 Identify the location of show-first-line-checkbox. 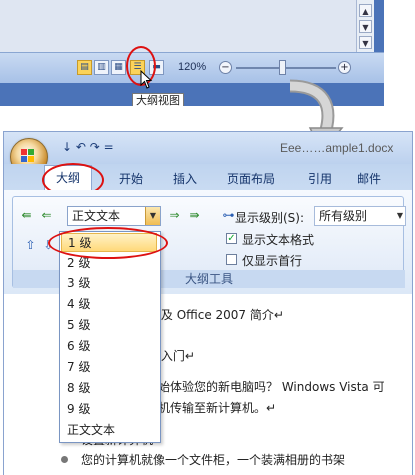
(231, 259).